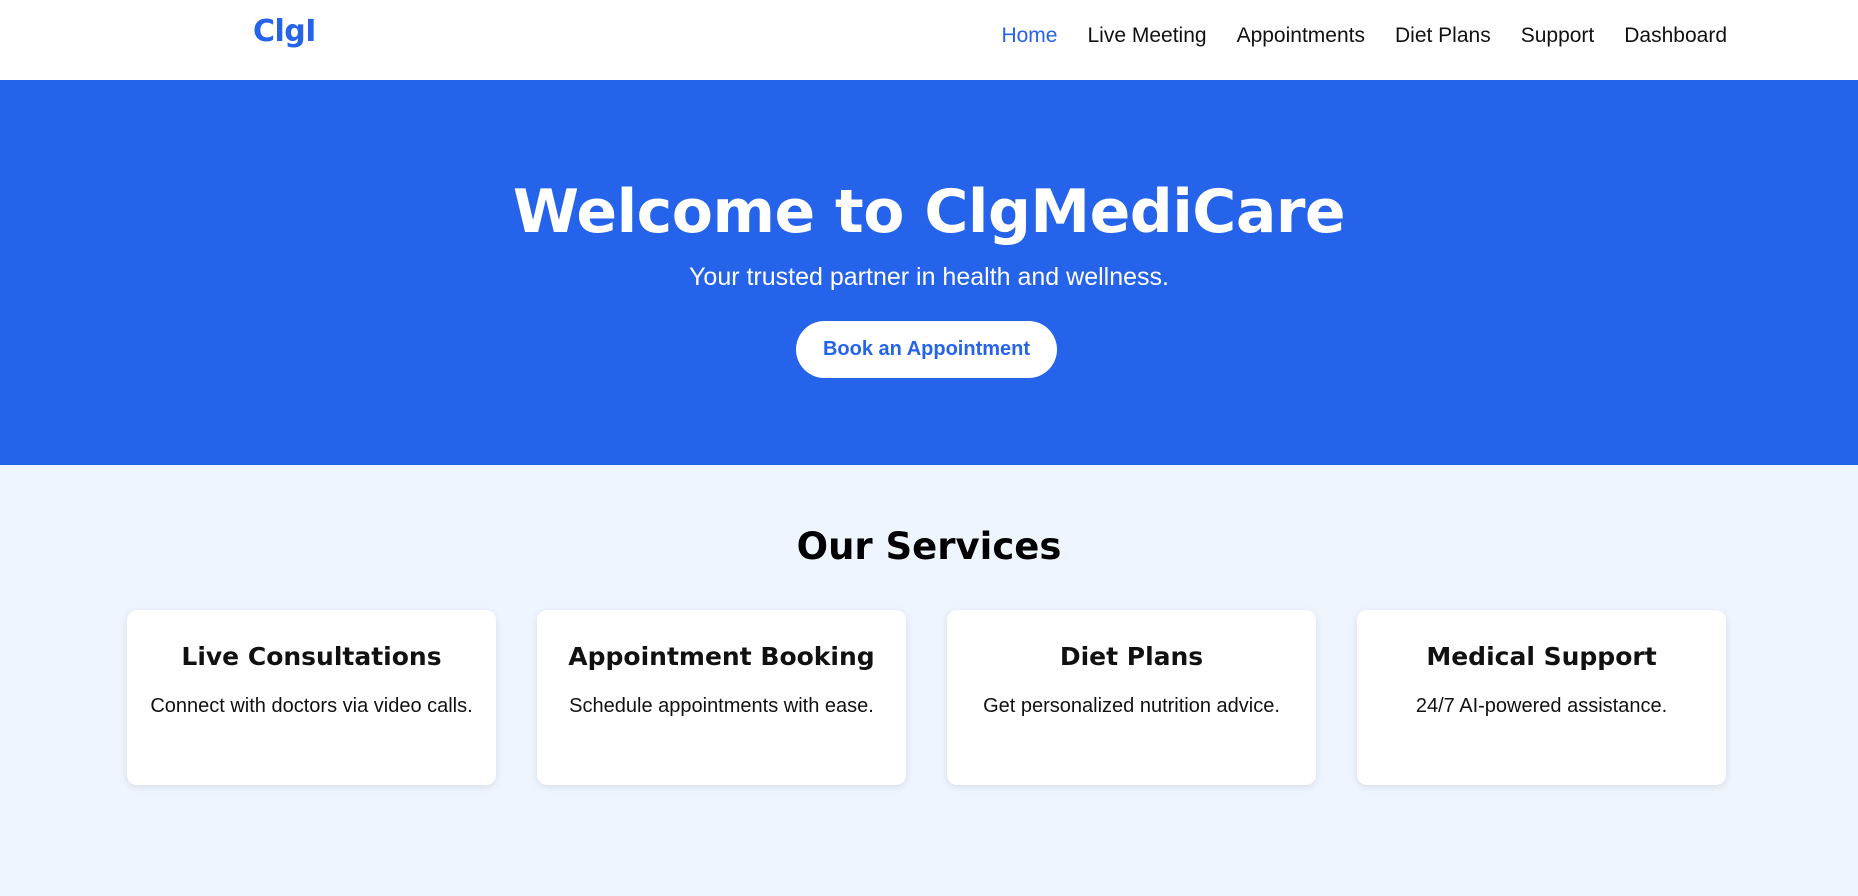 This screenshot has width=1858, height=896. I want to click on service-card-title: Diet Plans, so click(1131, 656).